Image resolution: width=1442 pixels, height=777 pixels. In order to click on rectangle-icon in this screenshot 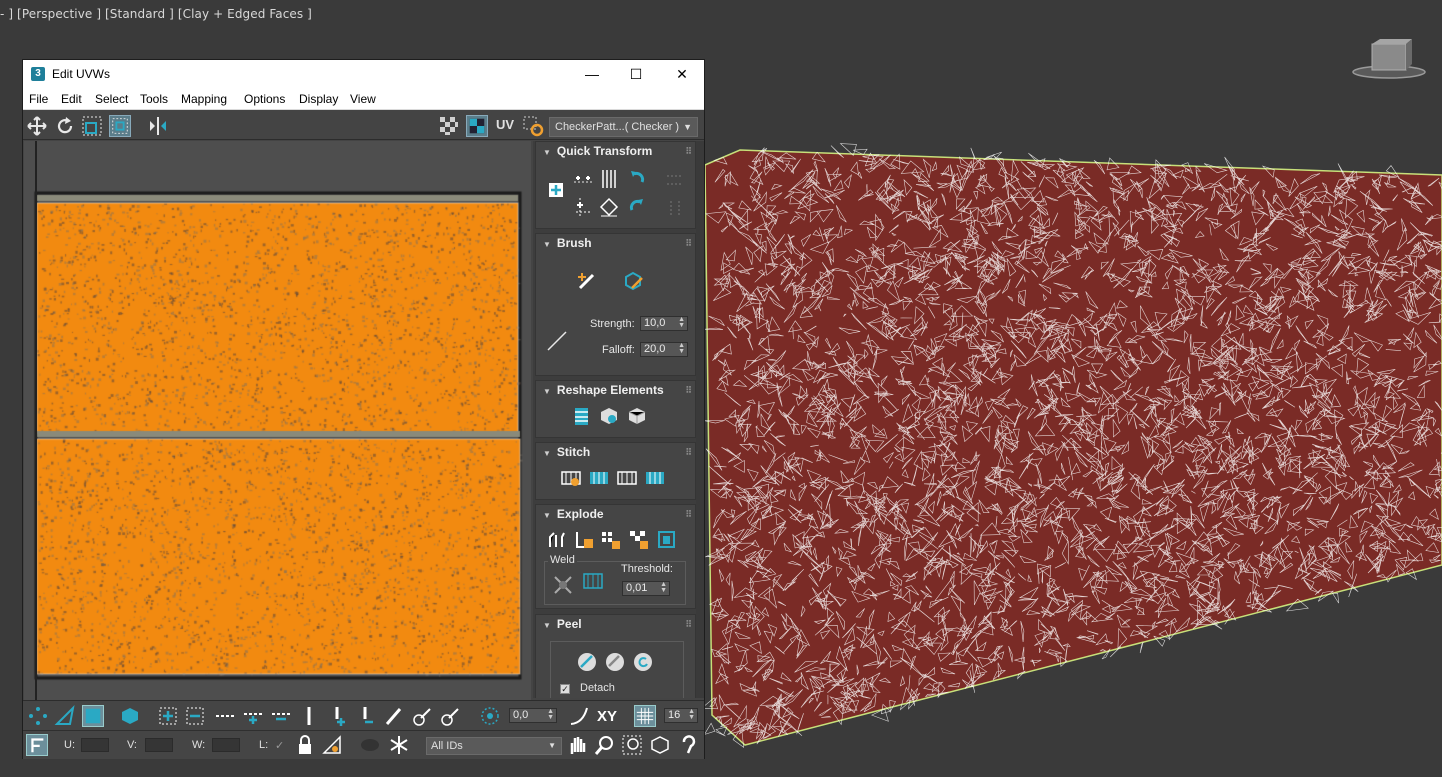, I will do `click(637, 416)`.